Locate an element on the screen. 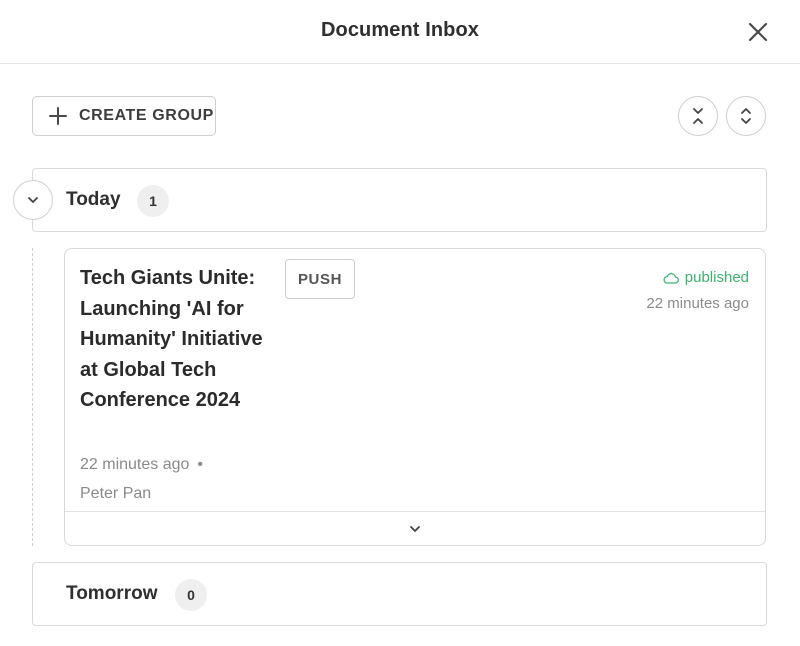 This screenshot has height=646, width=800. expand-all-button is located at coordinates (746, 116).